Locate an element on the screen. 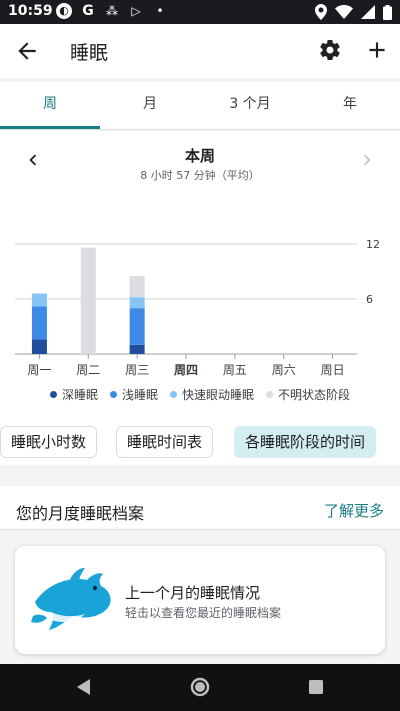  wifi-icon is located at coordinates (344, 12).